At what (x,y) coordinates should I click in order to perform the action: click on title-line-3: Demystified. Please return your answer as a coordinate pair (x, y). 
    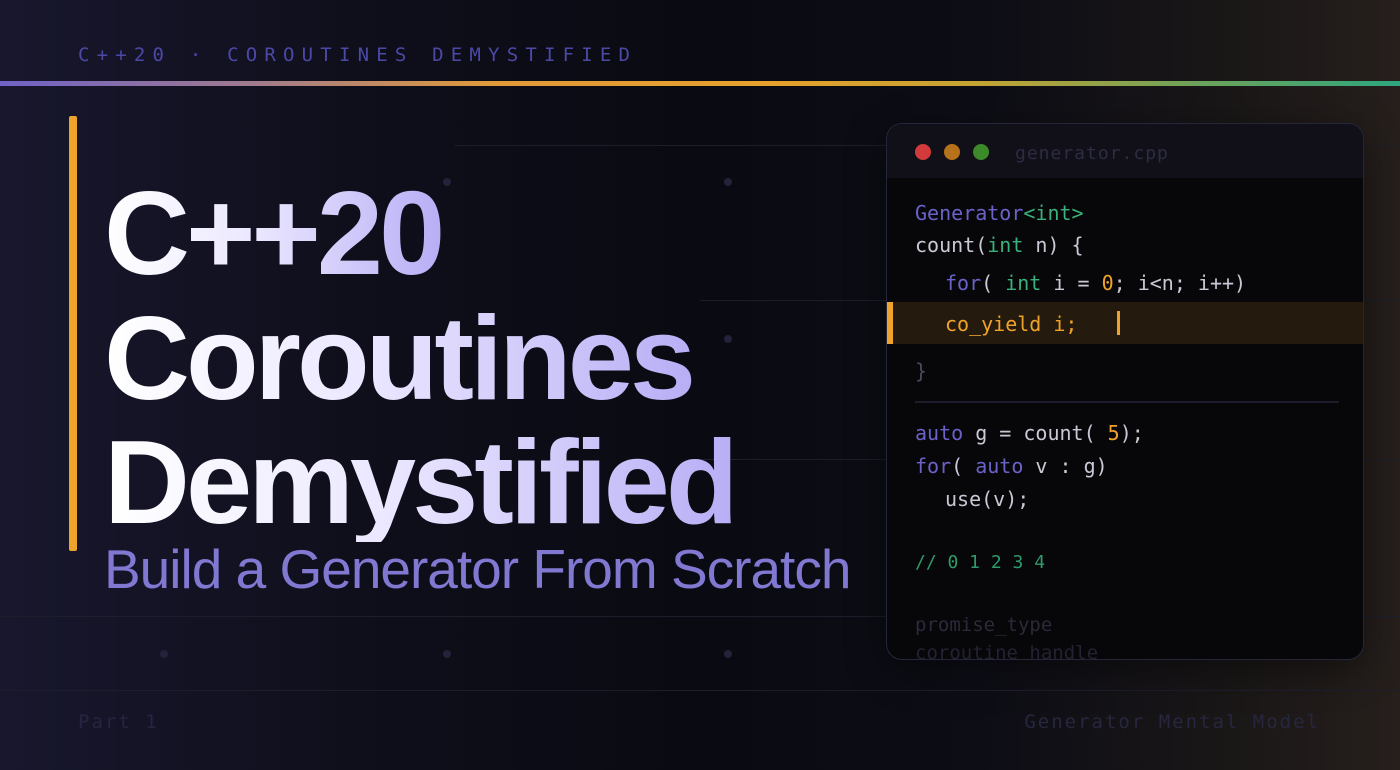
    Looking at the image, I should click on (421, 482).